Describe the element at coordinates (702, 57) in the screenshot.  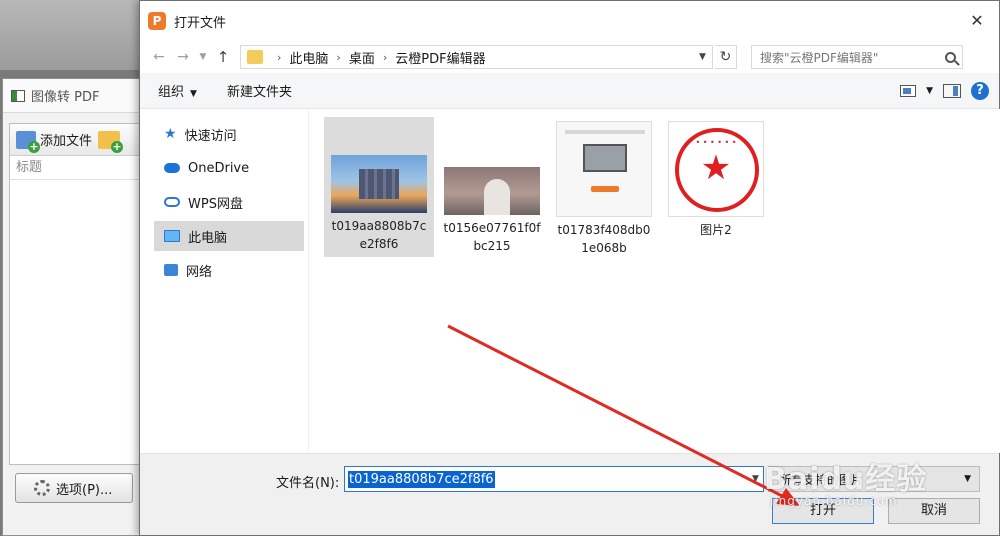
I see `address-dropdown-chevron-icon: ▼` at that location.